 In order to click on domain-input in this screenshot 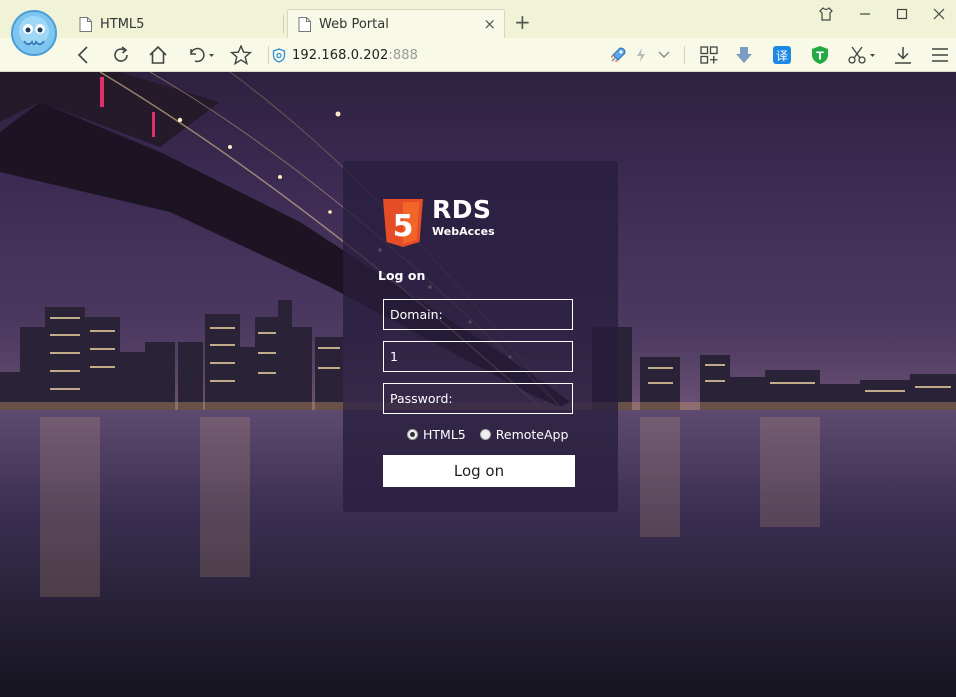, I will do `click(478, 314)`.